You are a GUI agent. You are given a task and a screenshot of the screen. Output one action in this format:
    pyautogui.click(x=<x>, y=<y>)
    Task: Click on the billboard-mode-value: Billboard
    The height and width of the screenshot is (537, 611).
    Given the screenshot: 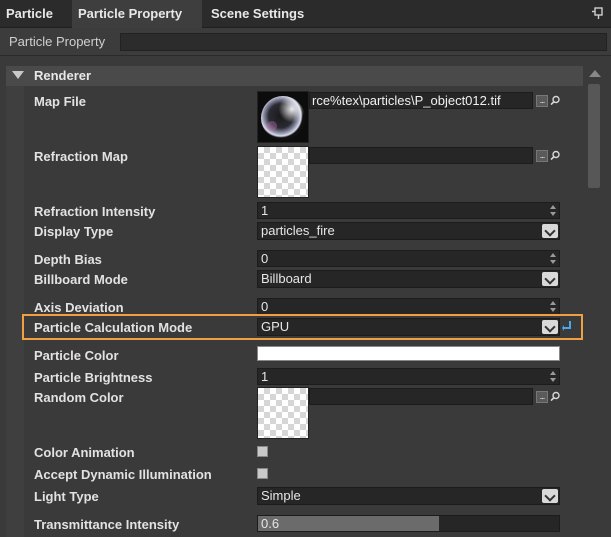 What is the action you would take?
    pyautogui.click(x=286, y=278)
    